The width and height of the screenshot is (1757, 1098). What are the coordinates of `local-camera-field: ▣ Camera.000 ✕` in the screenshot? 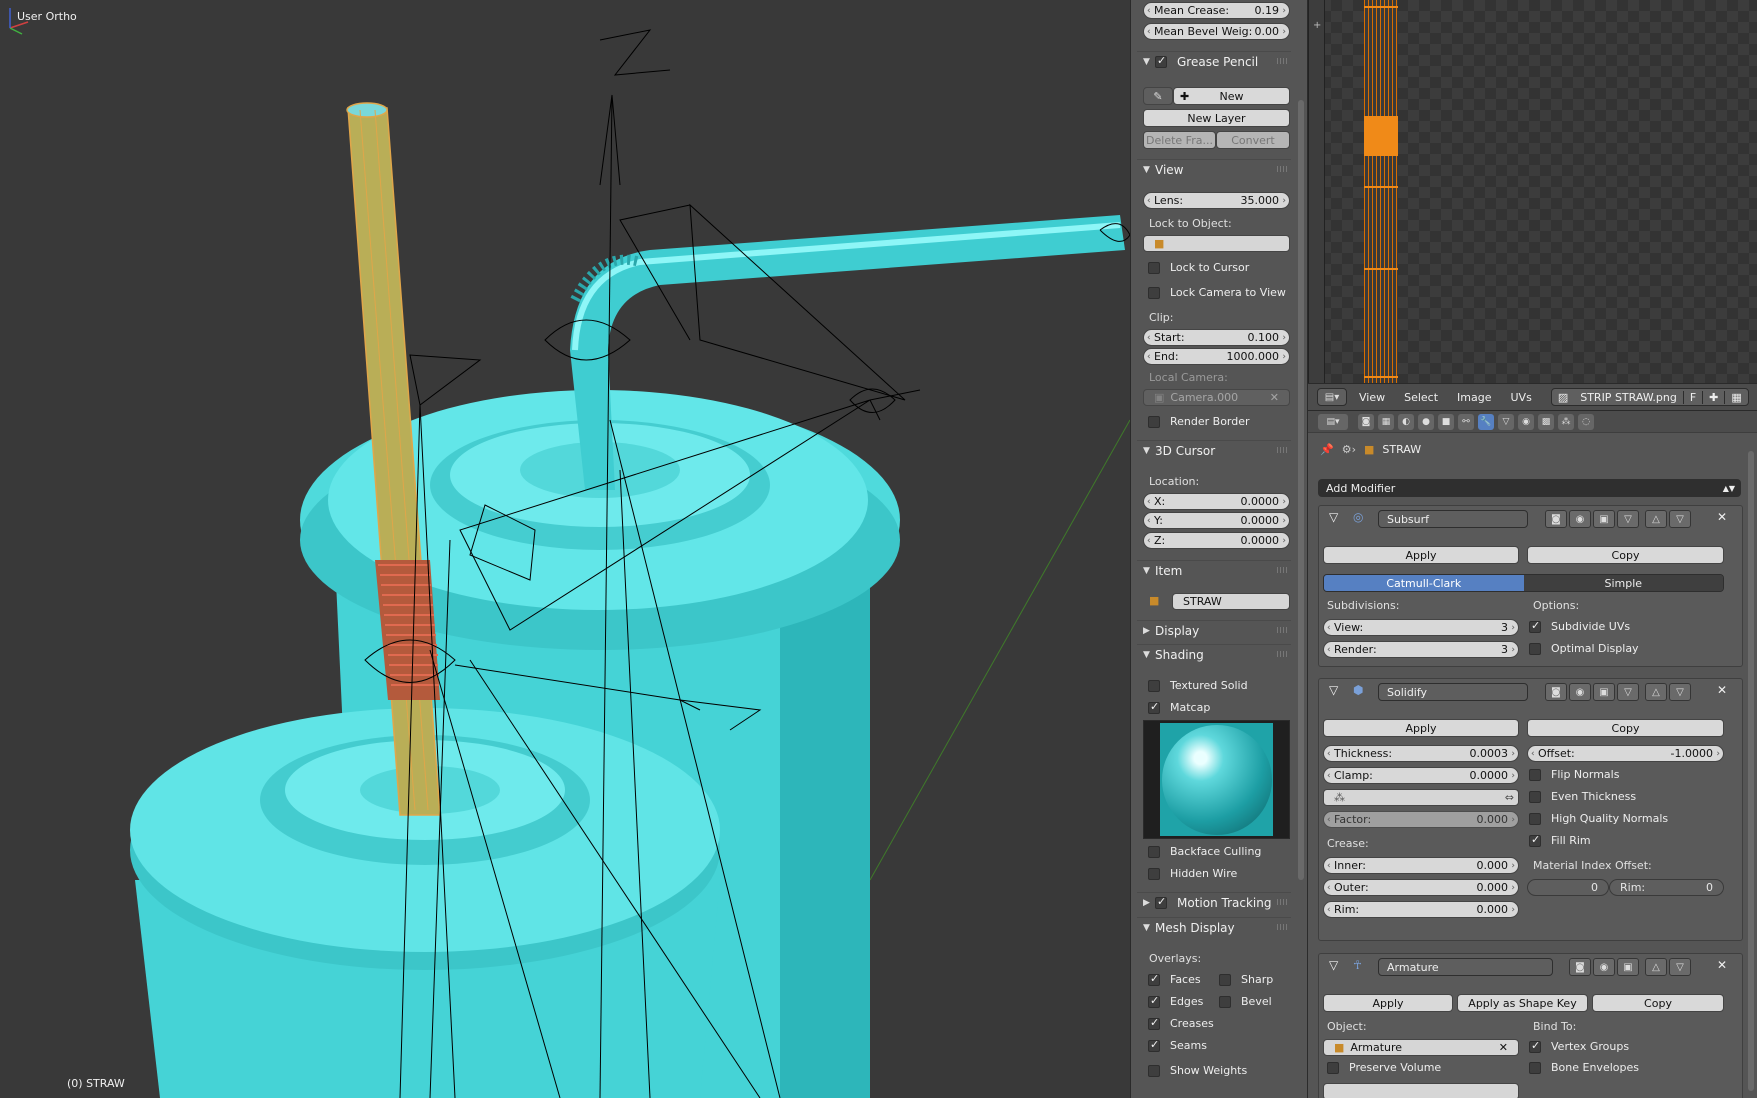 It's located at (1216, 397).